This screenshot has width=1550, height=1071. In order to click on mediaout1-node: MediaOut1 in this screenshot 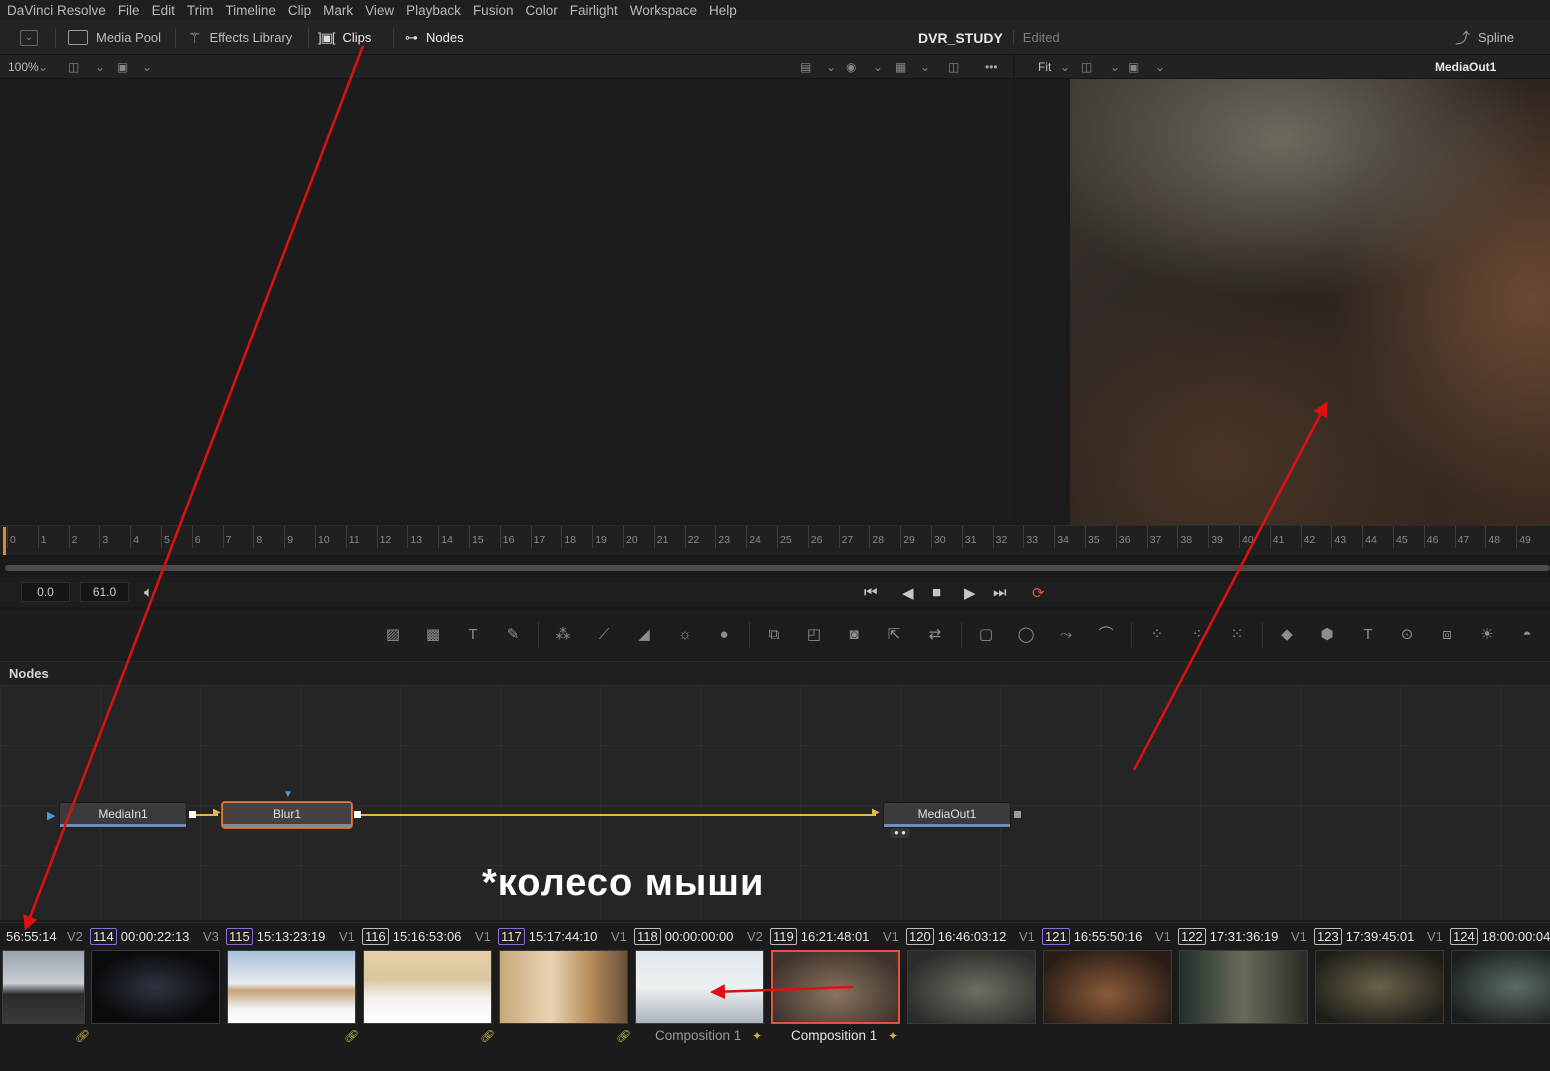, I will do `click(947, 815)`.